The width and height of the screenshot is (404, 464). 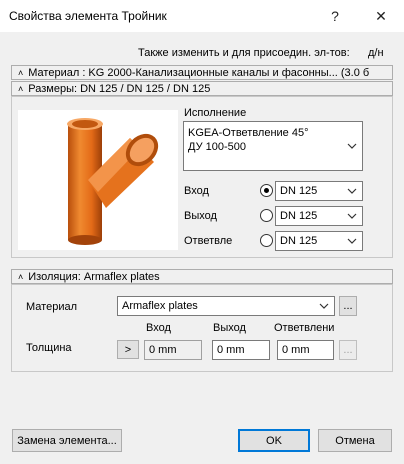 I want to click on insulation-header-text: Изоляция: Armaflex plates, so click(x=94, y=276).